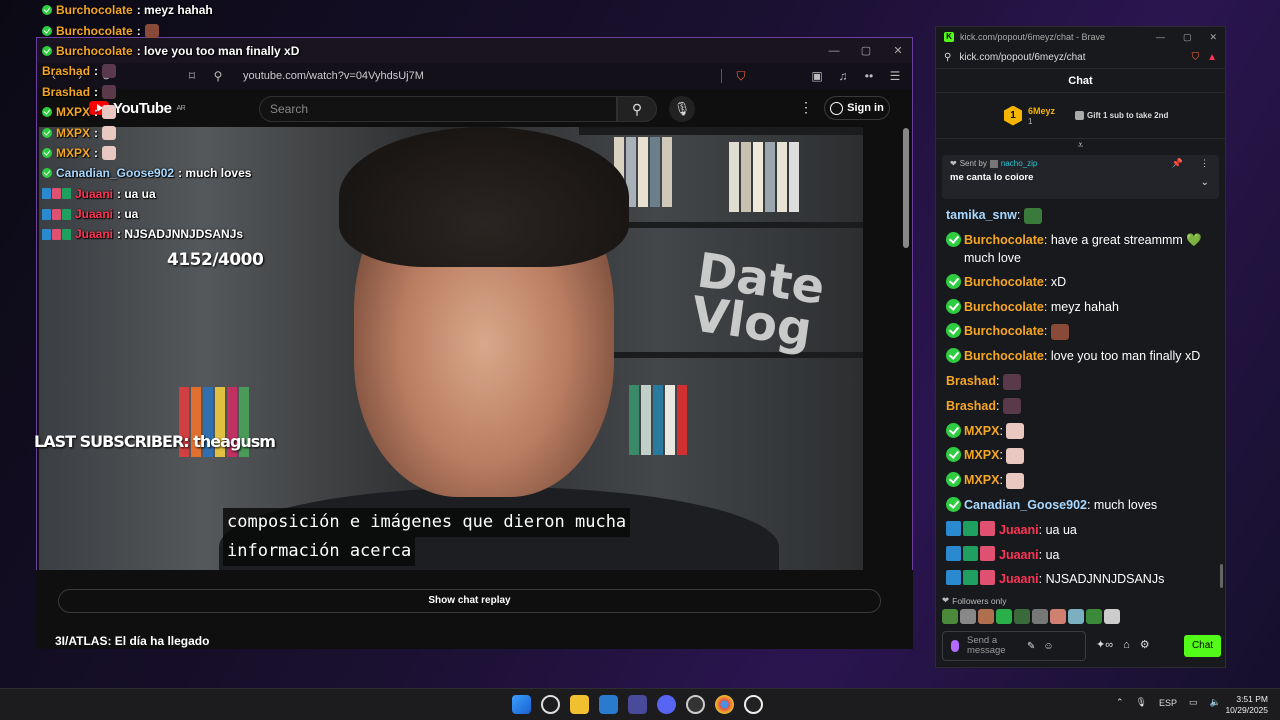 The height and width of the screenshot is (720, 1280). Describe the element at coordinates (1025, 505) in the screenshot. I see `chat-username: Canadian_Goose902` at that location.